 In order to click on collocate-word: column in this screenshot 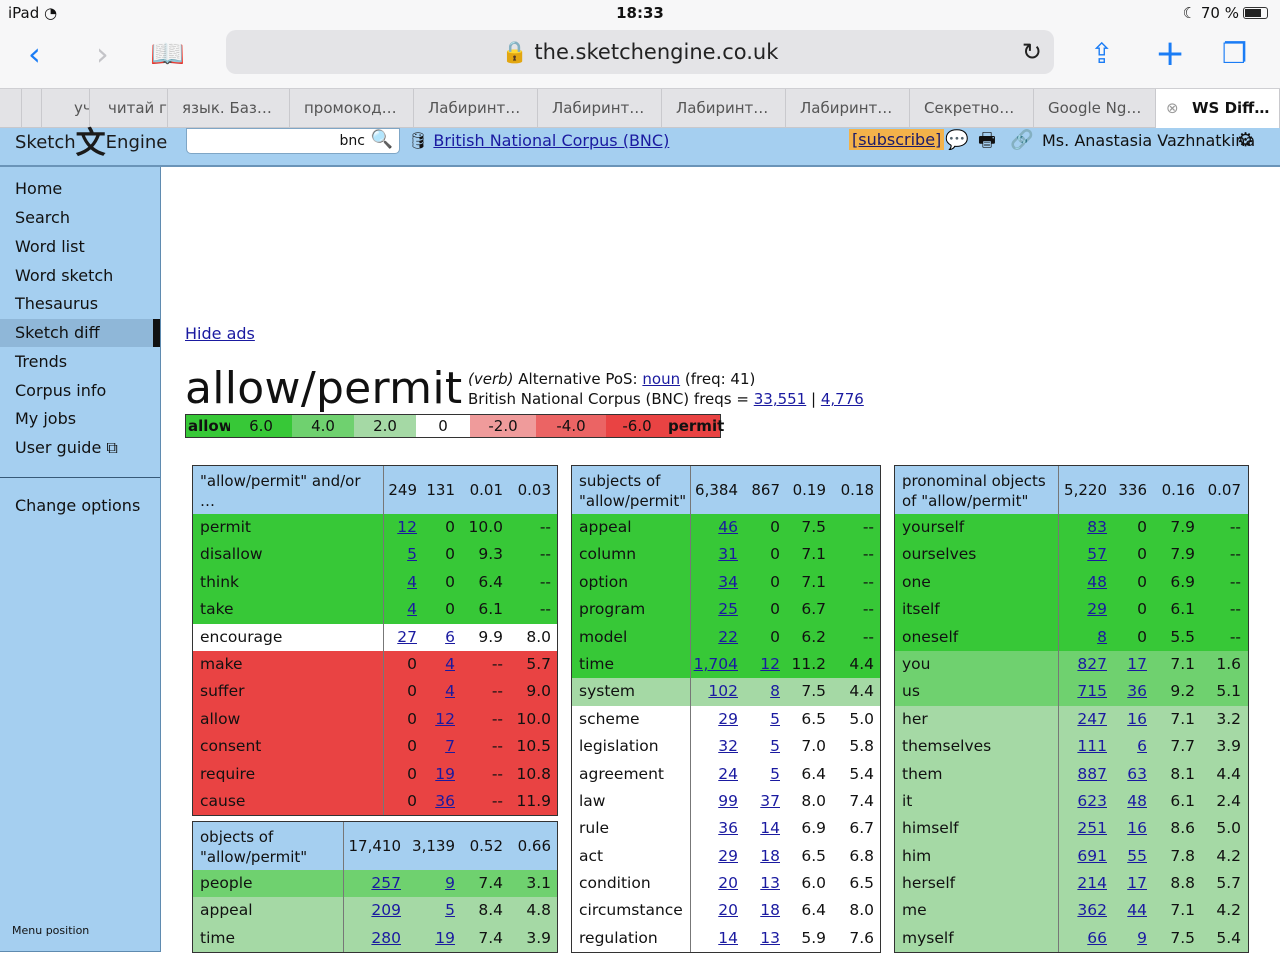, I will do `click(607, 554)`.